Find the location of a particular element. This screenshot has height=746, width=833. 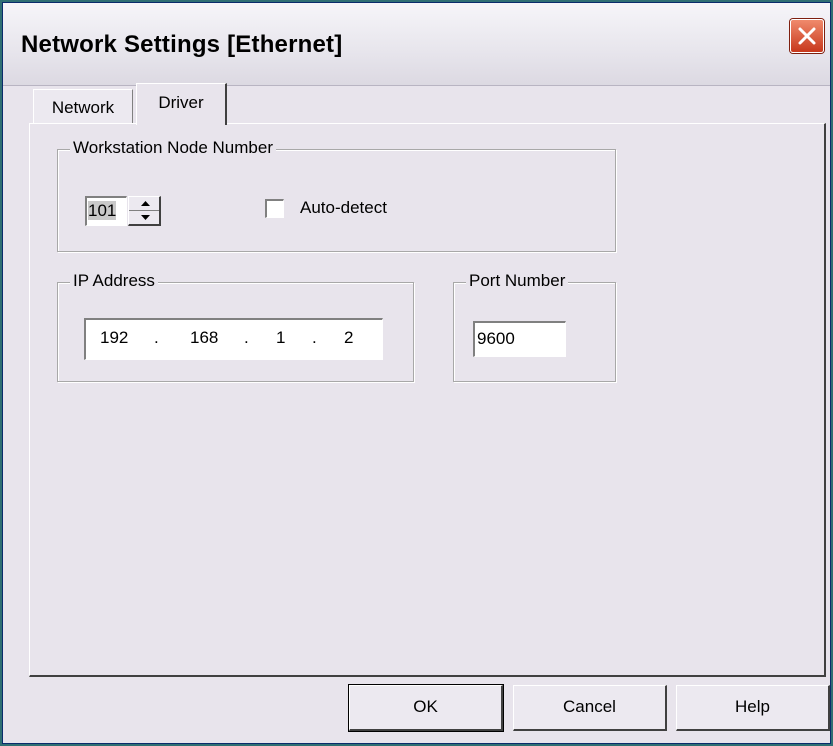

cancel-button: Cancel is located at coordinates (590, 708).